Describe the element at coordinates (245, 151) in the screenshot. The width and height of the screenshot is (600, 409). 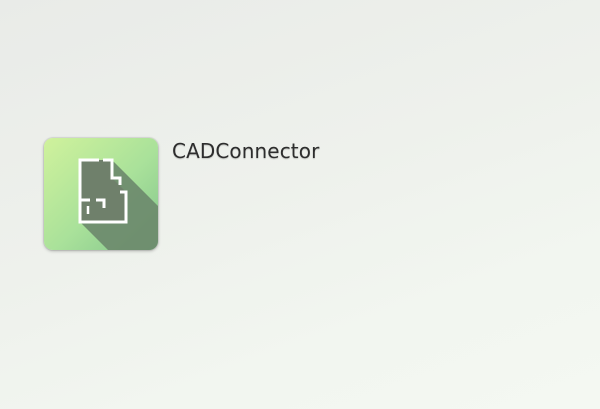
I see `app-name-label: CADConnector` at that location.